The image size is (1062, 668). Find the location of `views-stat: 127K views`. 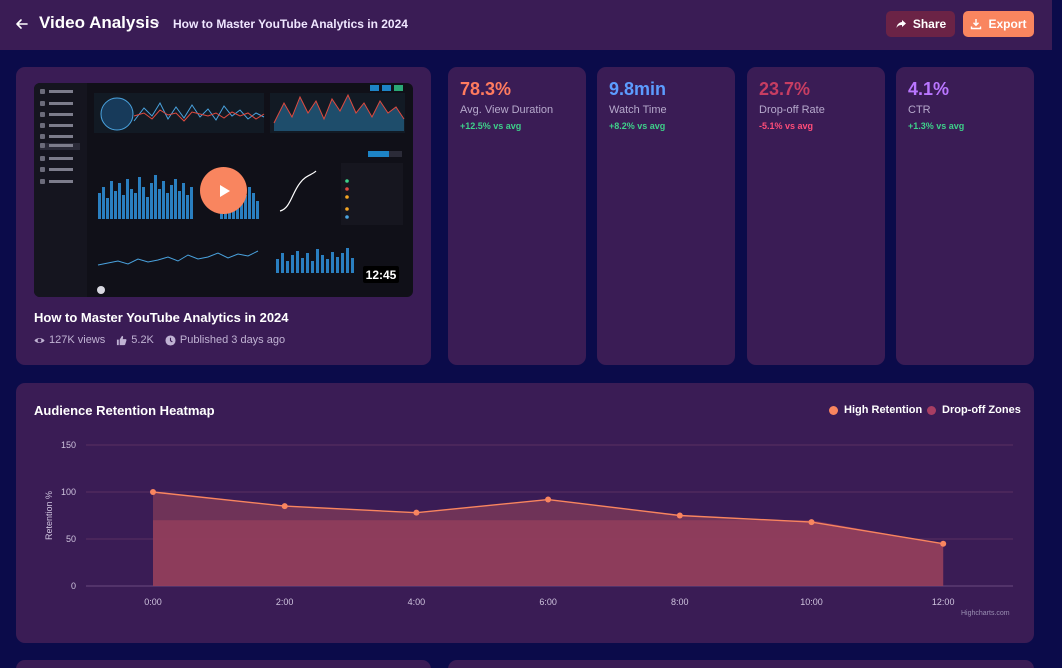

views-stat: 127K views is located at coordinates (69, 340).